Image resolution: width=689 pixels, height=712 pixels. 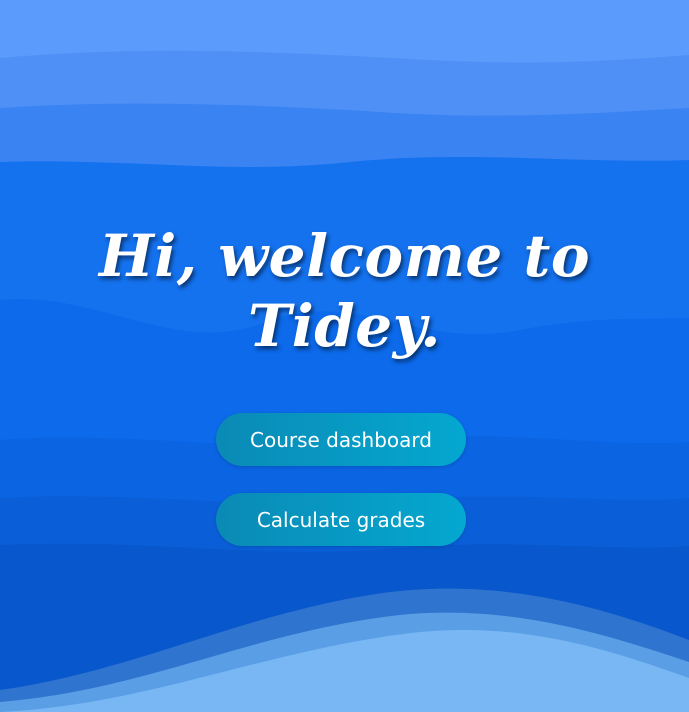 I want to click on calculate-grades-button: Calculate grades, so click(x=341, y=519).